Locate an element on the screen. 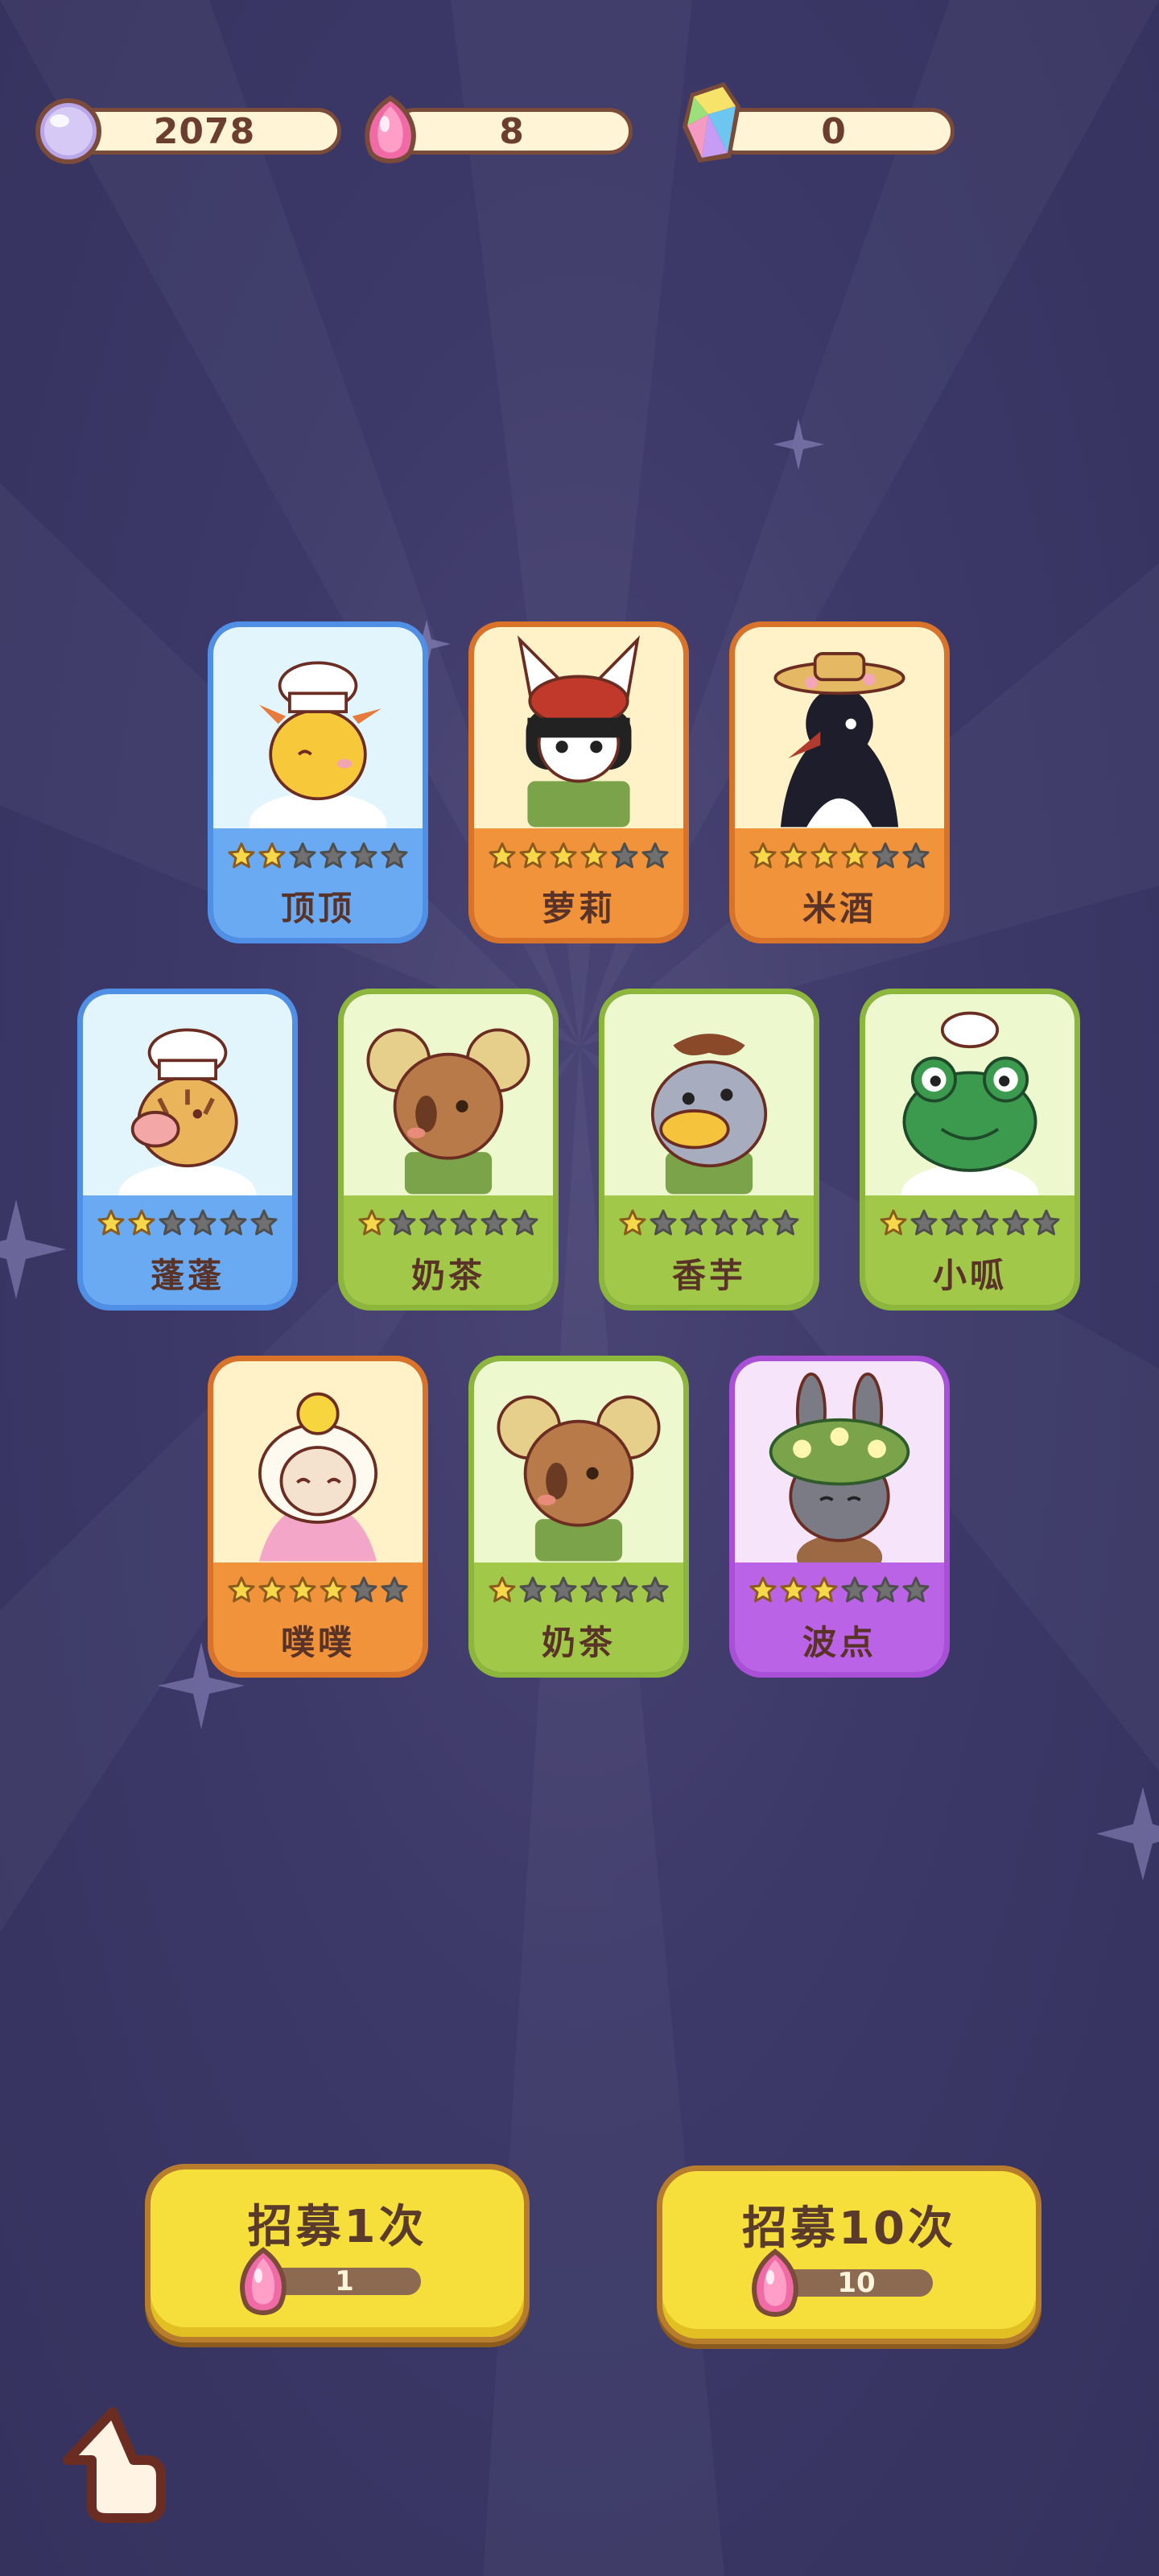 The image size is (1159, 2576). crystal-counter: 0 is located at coordinates (815, 124).